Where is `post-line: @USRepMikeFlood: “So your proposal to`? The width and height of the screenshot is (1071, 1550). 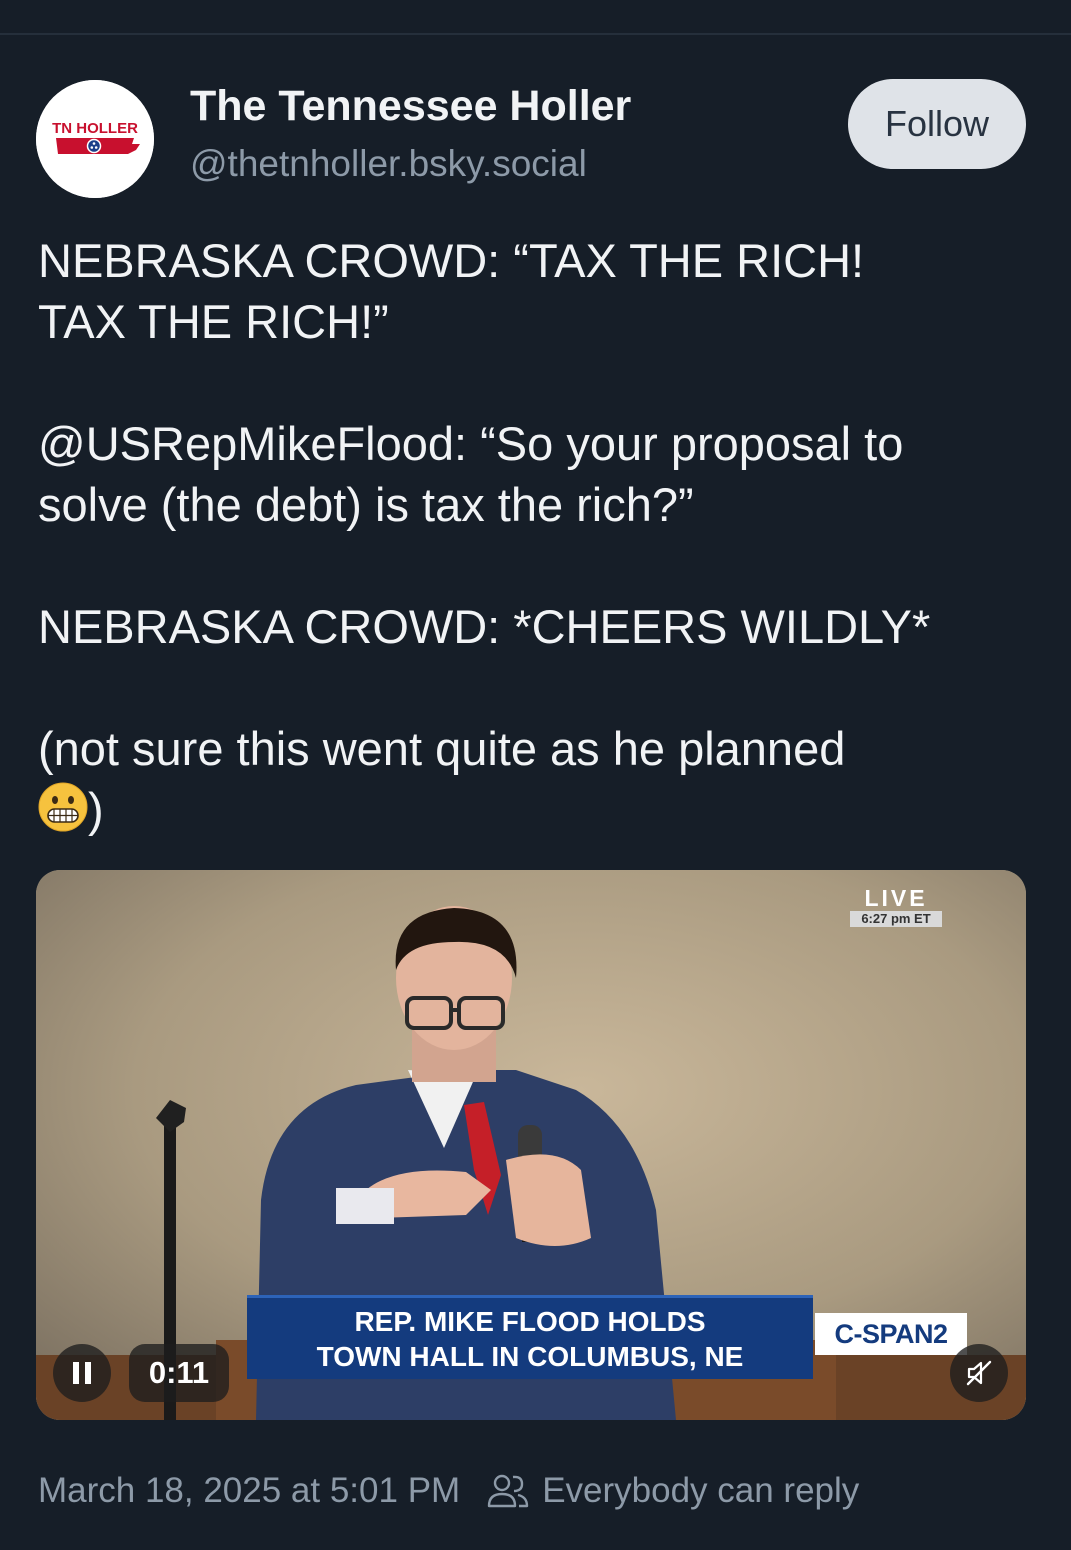 post-line: @USRepMikeFlood: “So your proposal to is located at coordinates (538, 443).